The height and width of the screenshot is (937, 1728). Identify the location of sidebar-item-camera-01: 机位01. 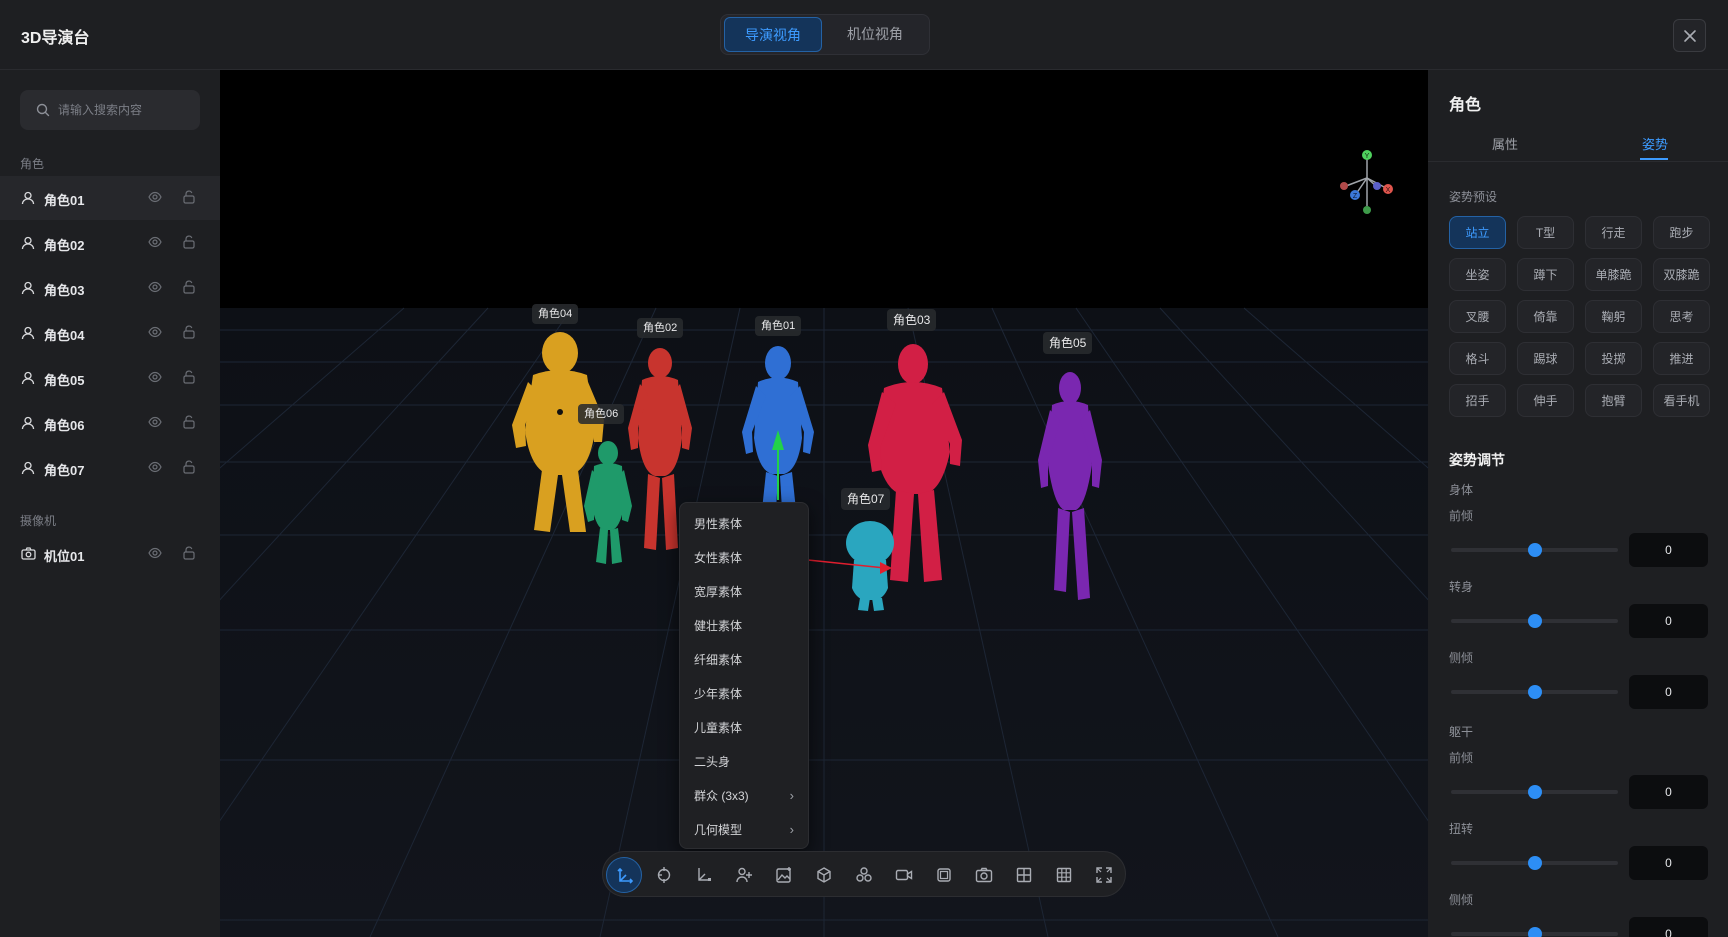
(110, 554).